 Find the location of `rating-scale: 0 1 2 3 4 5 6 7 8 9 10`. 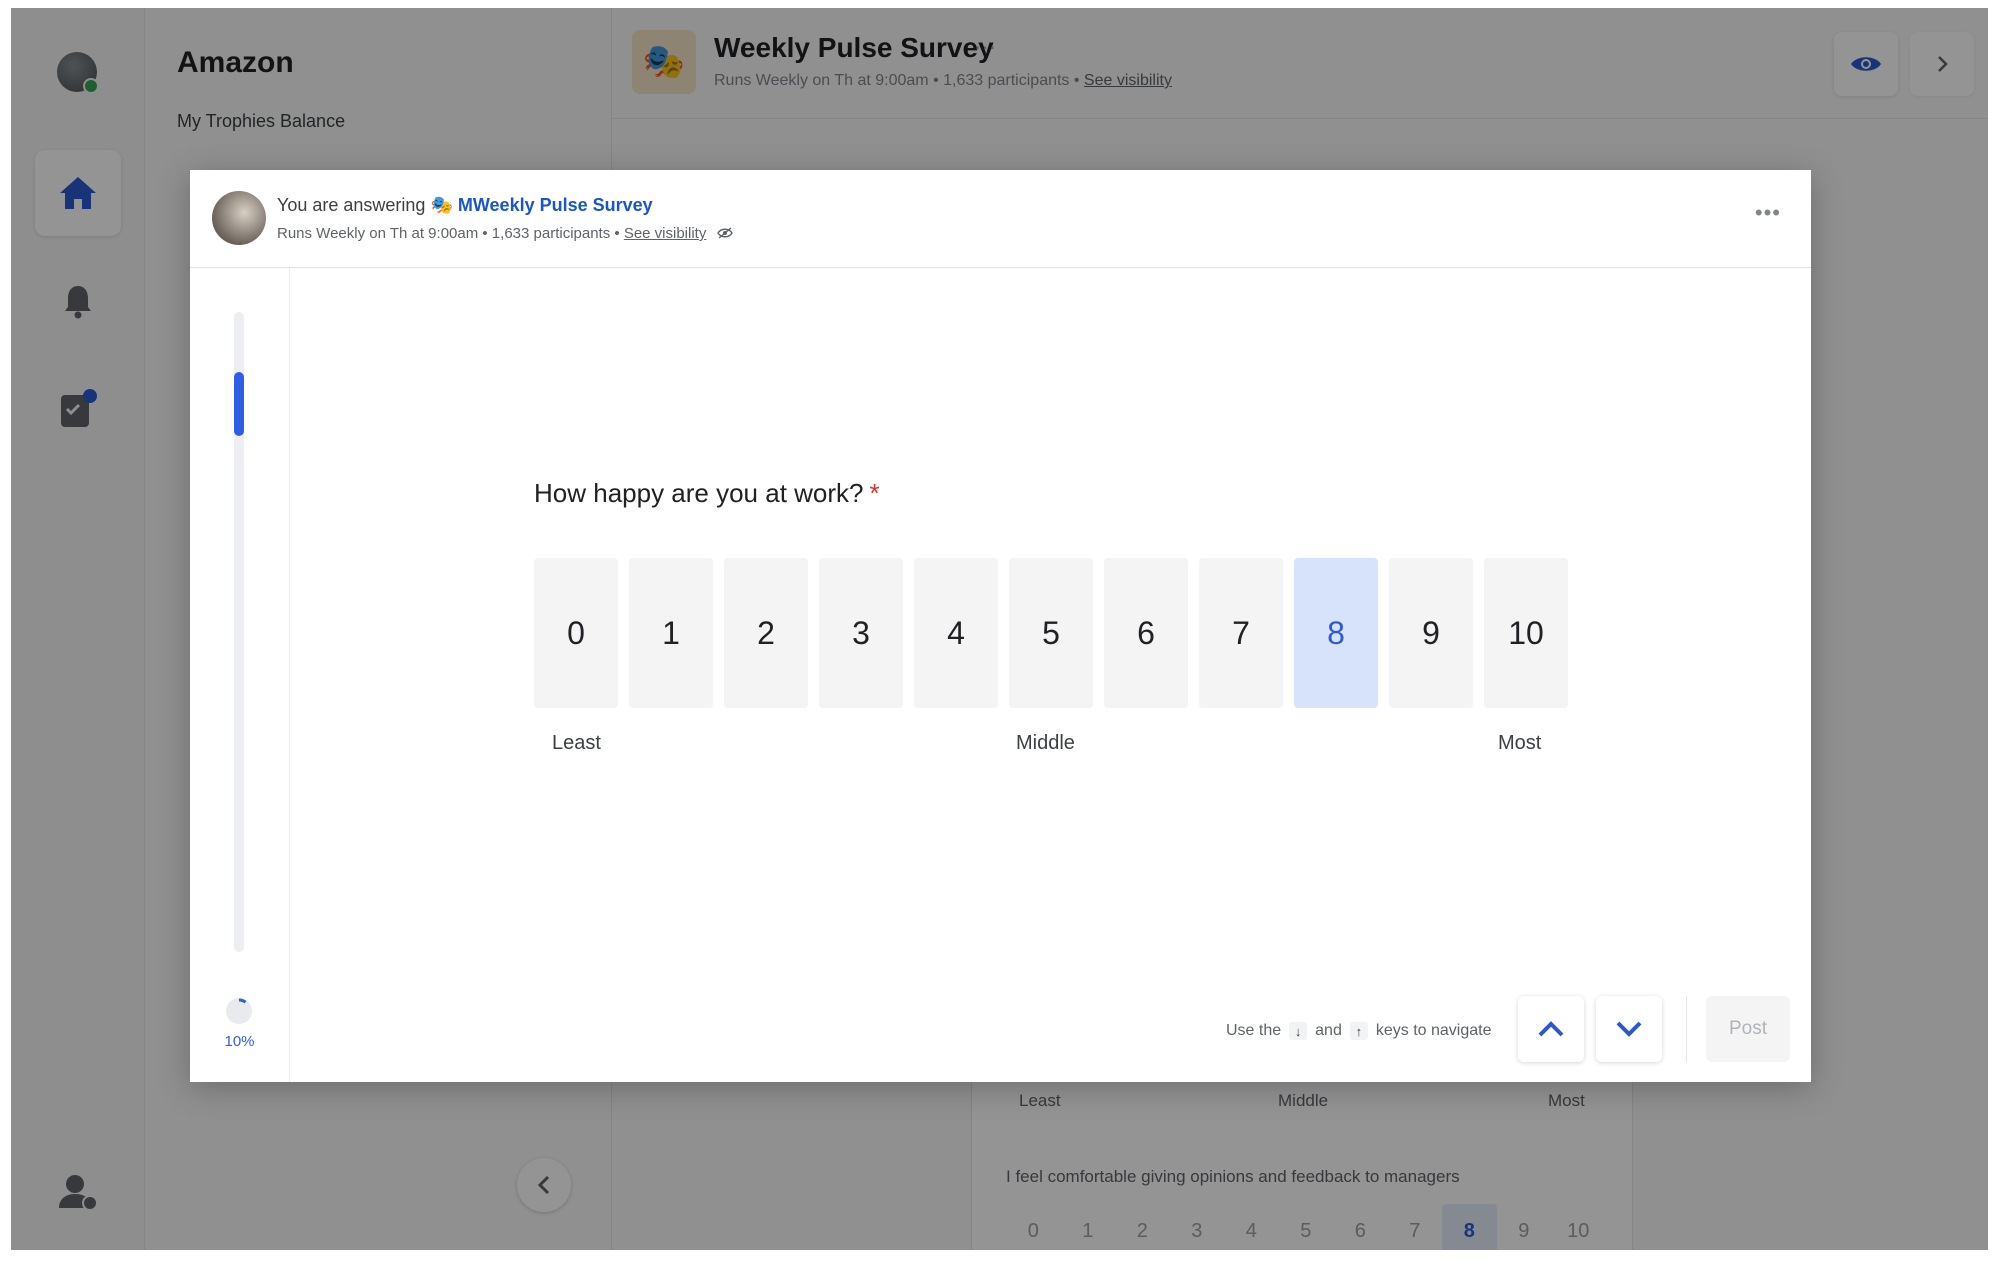

rating-scale: 0 1 2 3 4 5 6 7 8 9 10 is located at coordinates (1051, 633).